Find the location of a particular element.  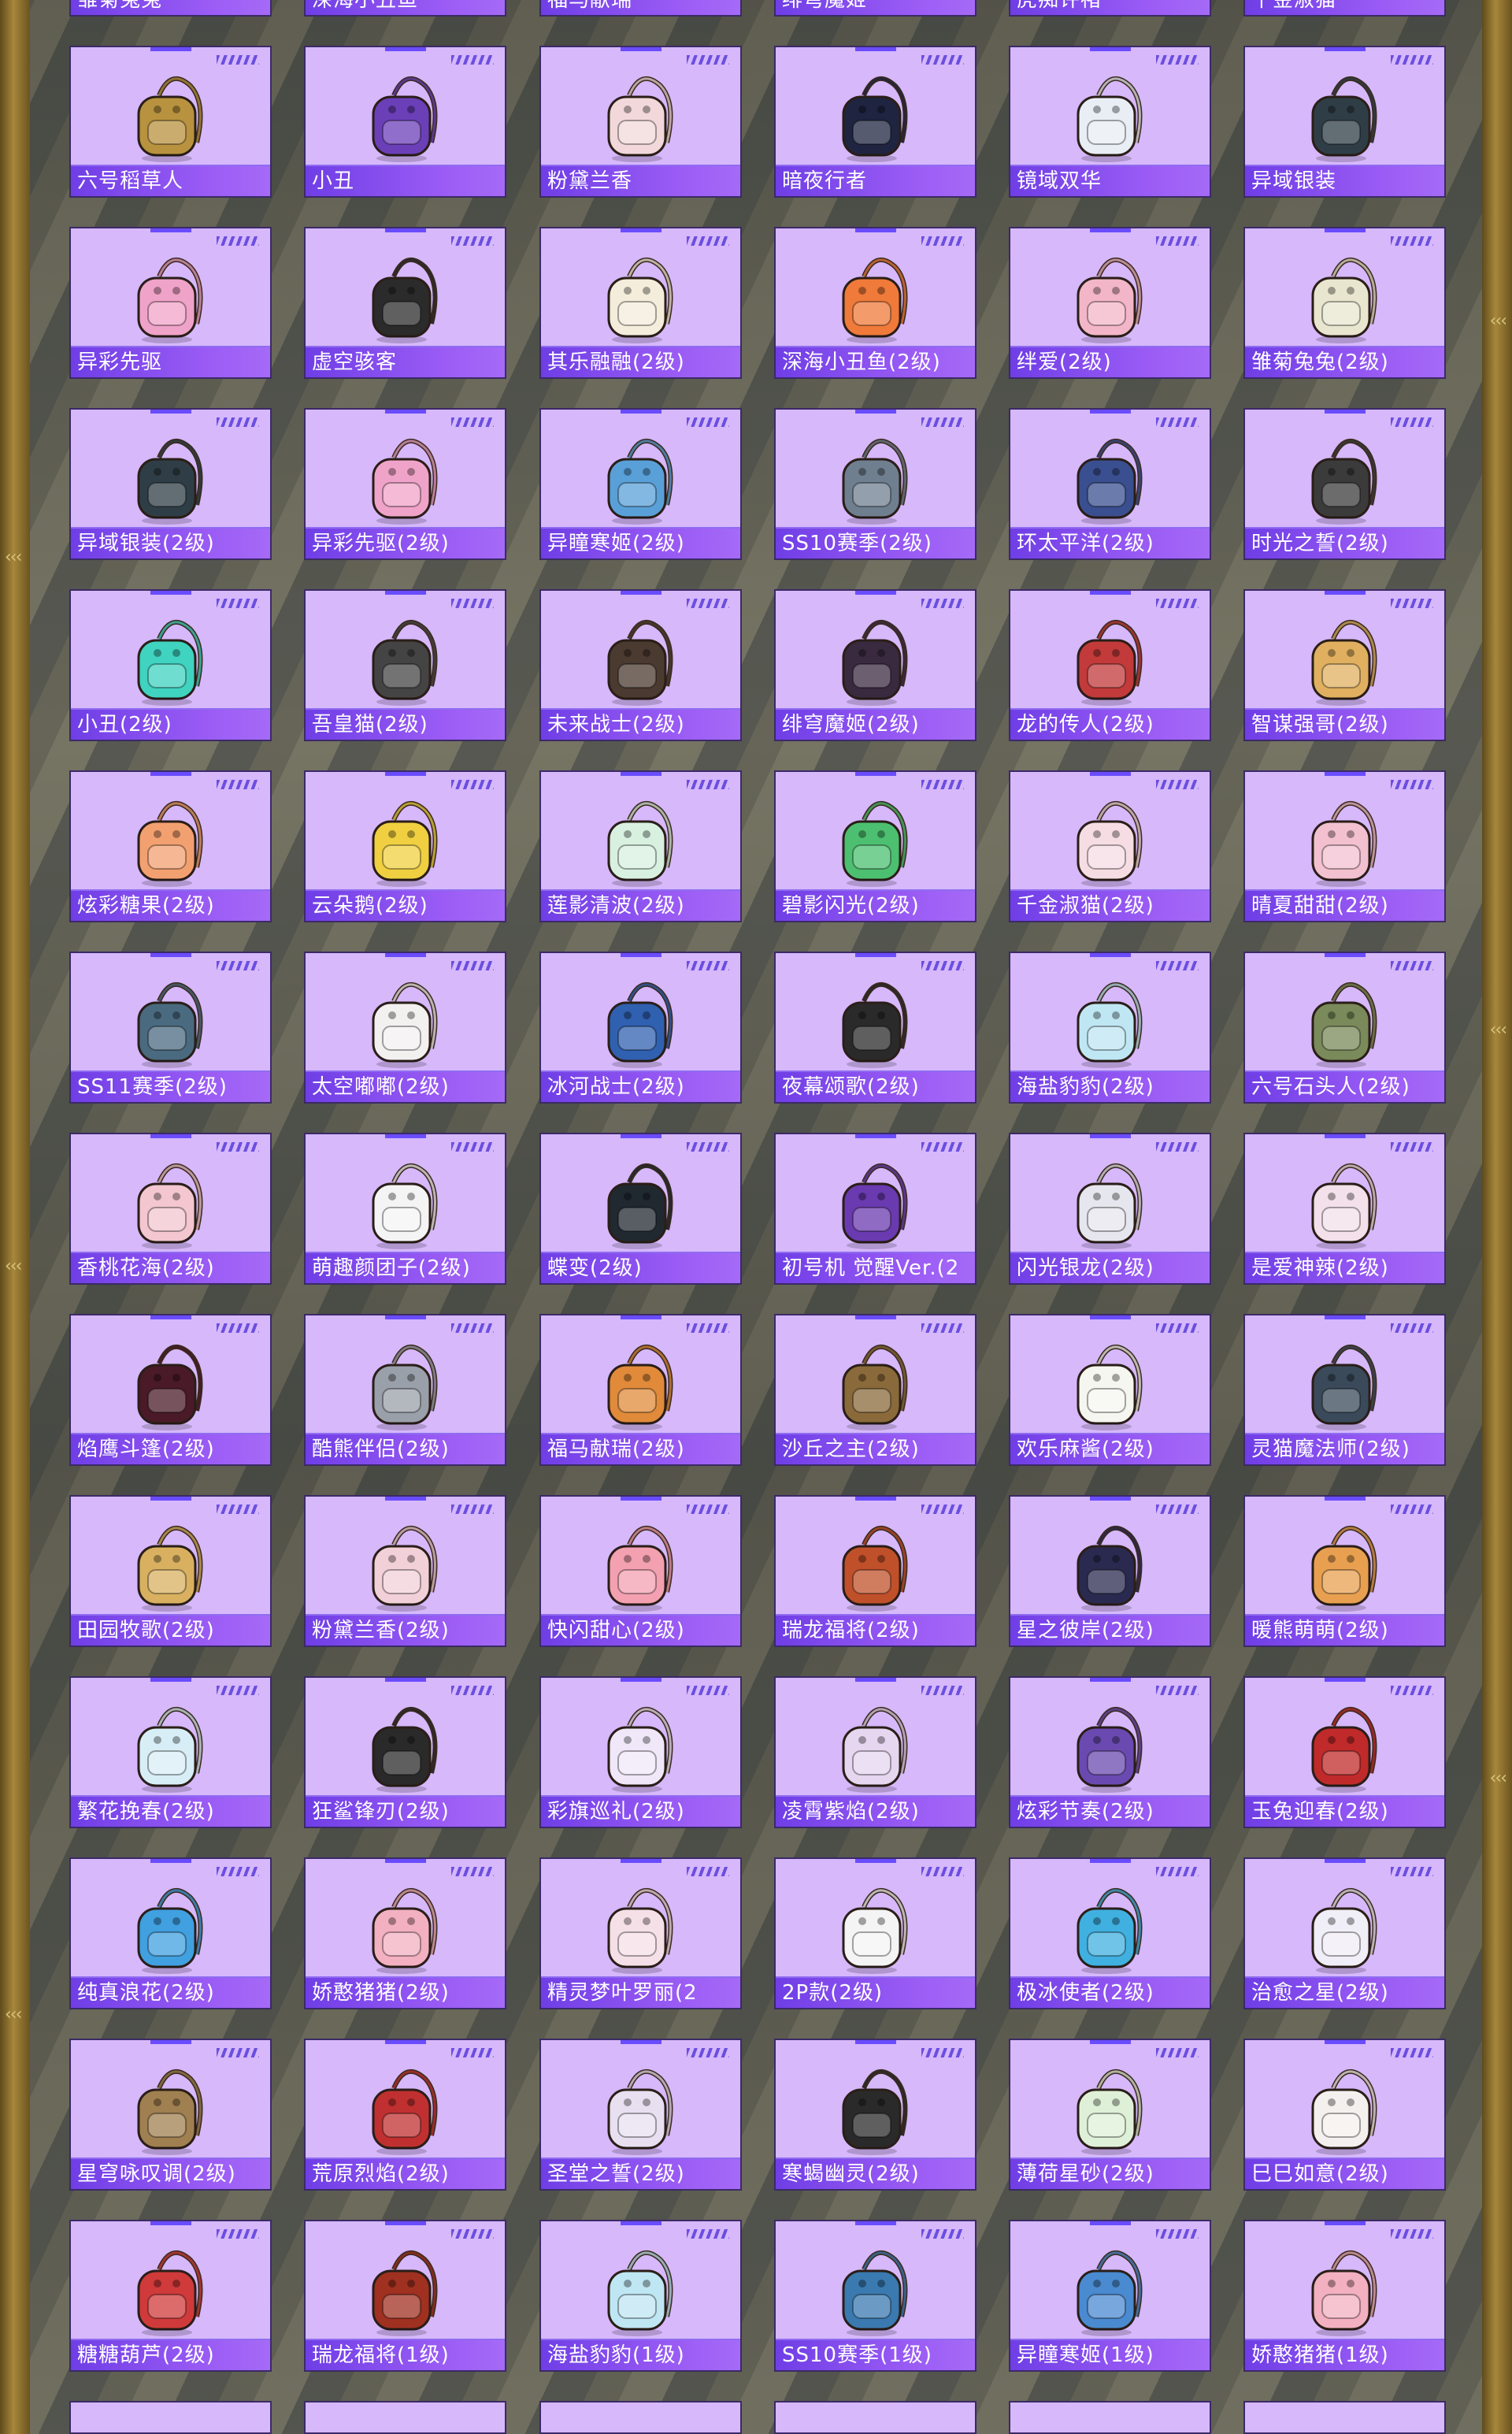

backpack-card: 田园牧歌(2级) is located at coordinates (170, 1571).